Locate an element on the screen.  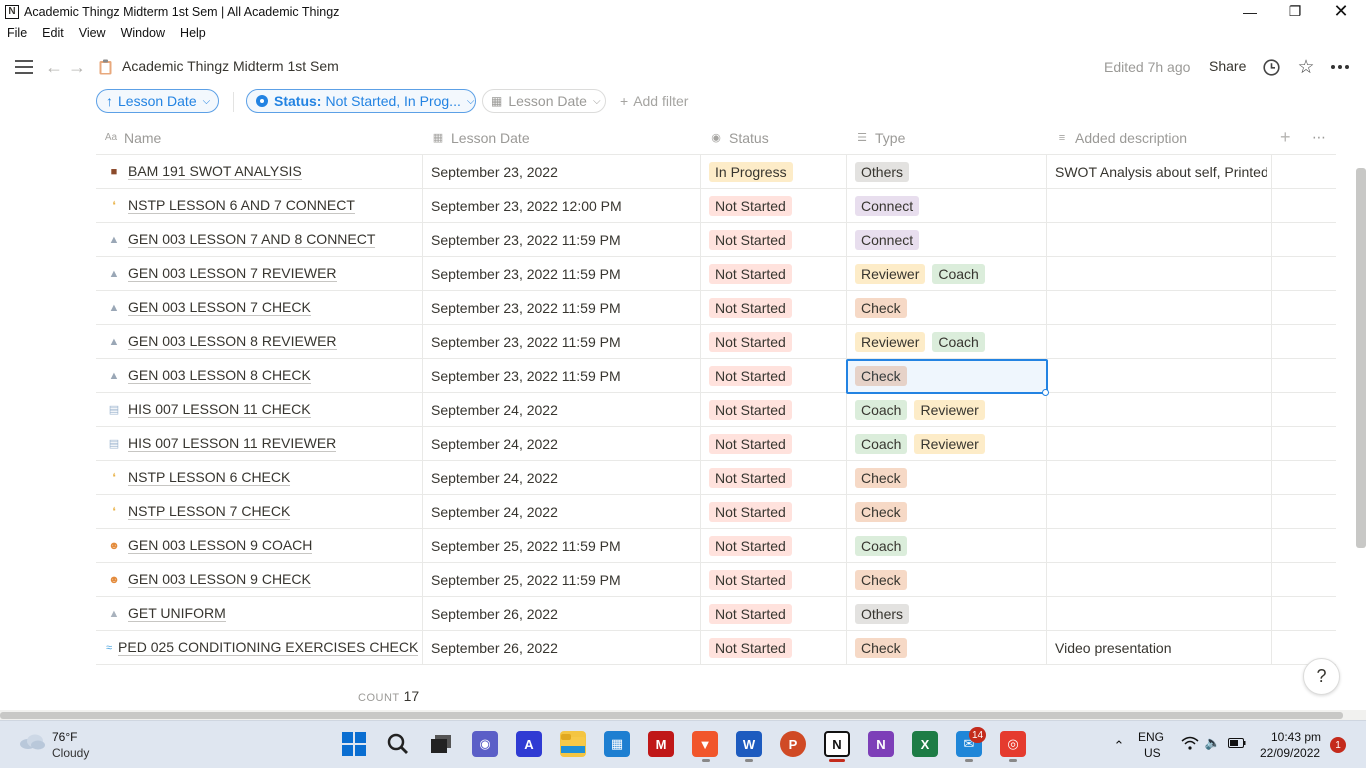
row-name: PED 025 CONDITIONING EXERCISES CHECK is located at coordinates (268, 647).